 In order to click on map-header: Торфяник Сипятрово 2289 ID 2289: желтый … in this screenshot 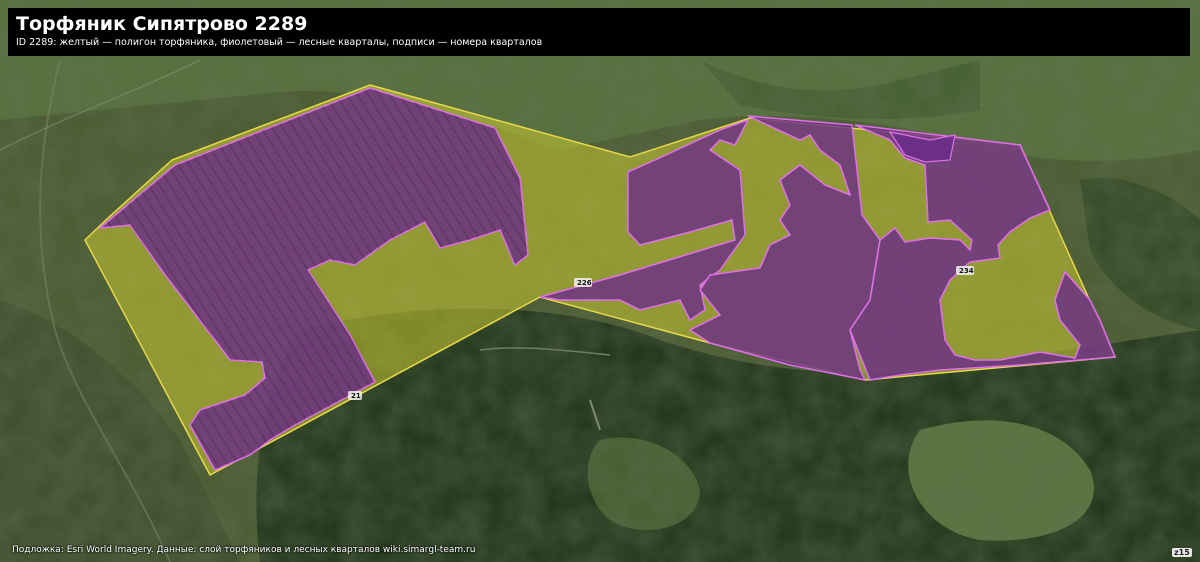, I will do `click(599, 32)`.